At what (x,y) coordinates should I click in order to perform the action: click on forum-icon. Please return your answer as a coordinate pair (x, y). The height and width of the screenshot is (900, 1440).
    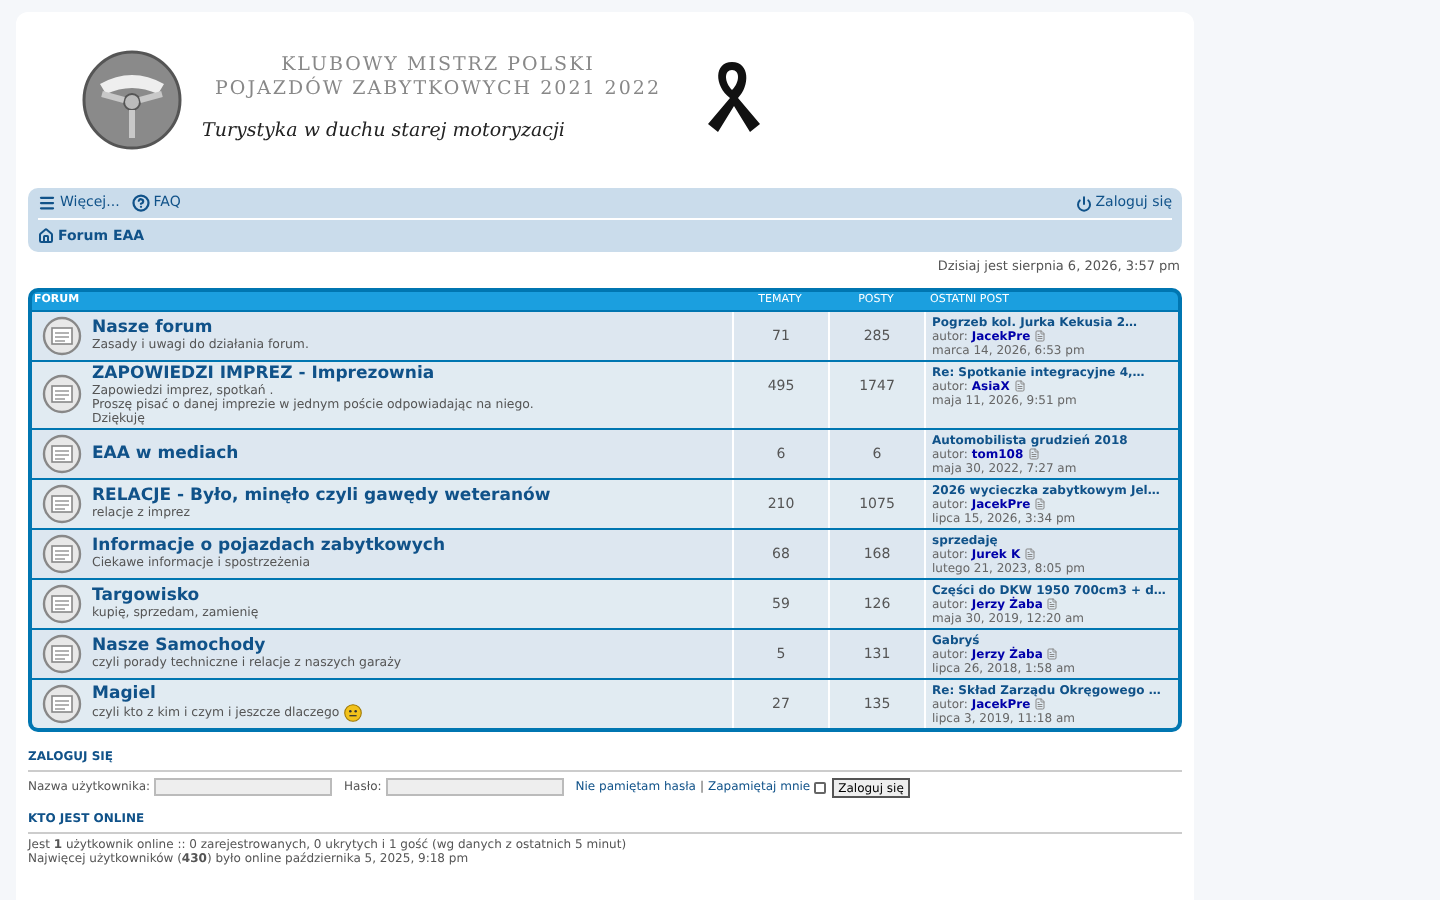
    Looking at the image, I should click on (62, 394).